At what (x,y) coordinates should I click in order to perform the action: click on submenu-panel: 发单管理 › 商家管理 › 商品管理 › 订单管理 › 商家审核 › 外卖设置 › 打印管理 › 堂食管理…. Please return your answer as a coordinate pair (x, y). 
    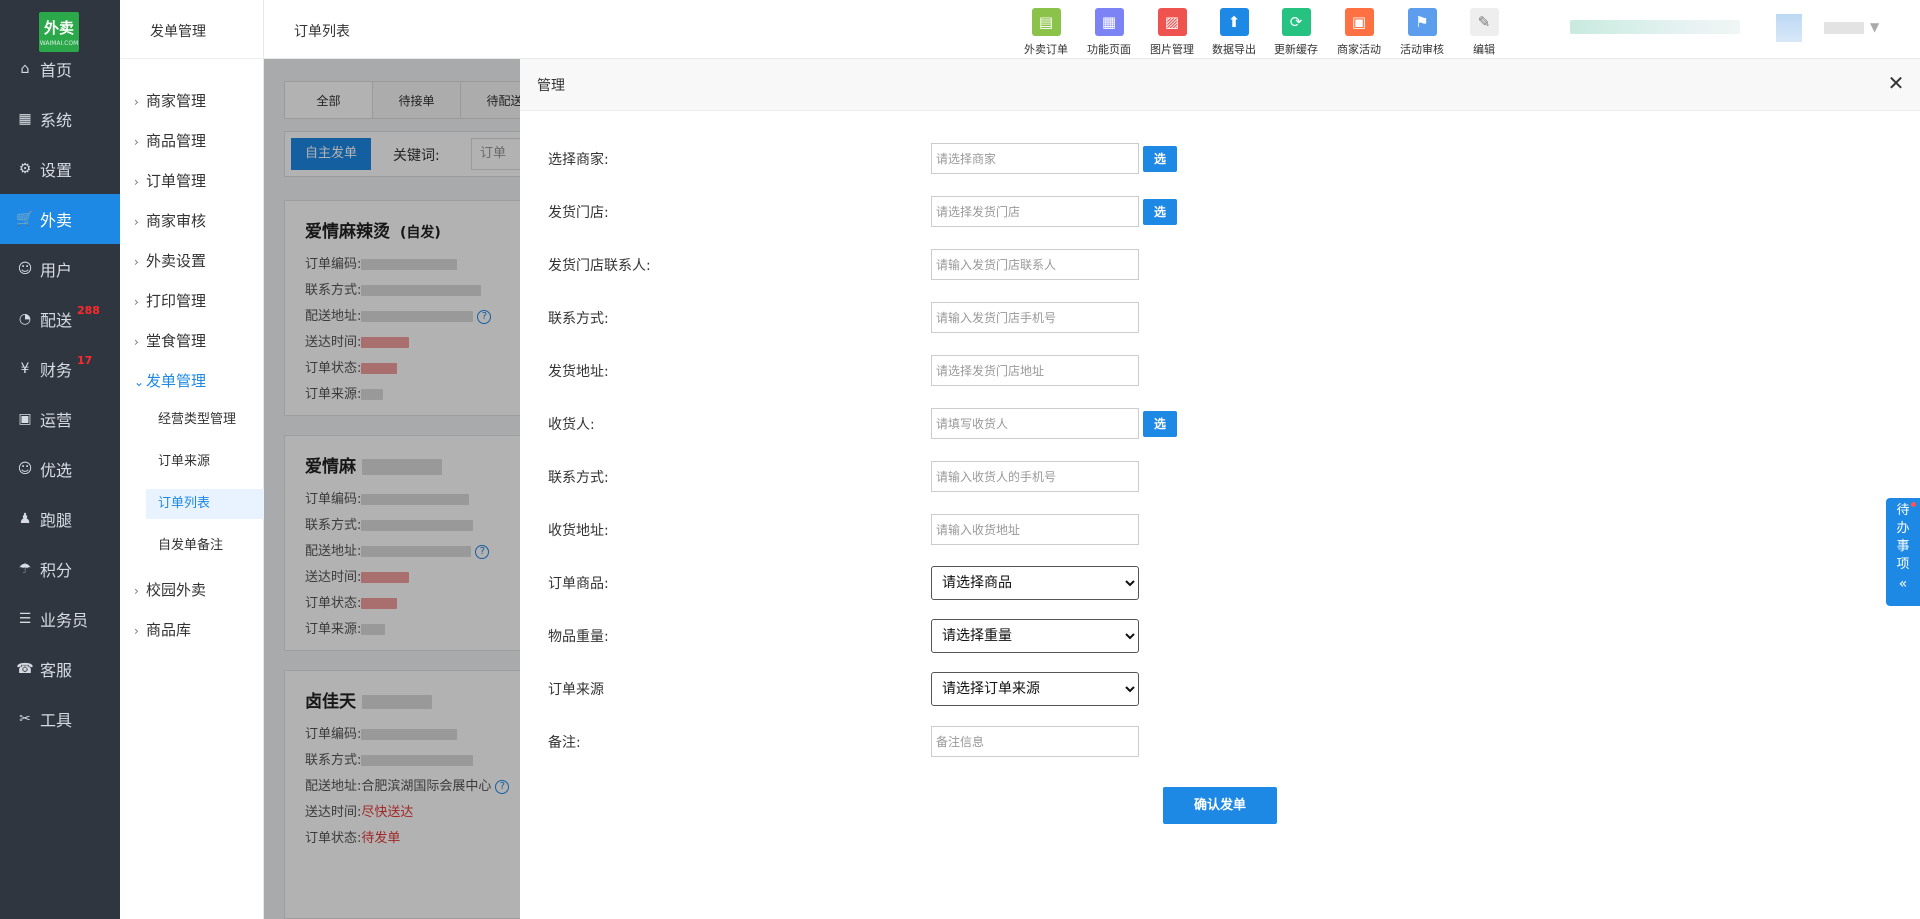
    Looking at the image, I should click on (192, 459).